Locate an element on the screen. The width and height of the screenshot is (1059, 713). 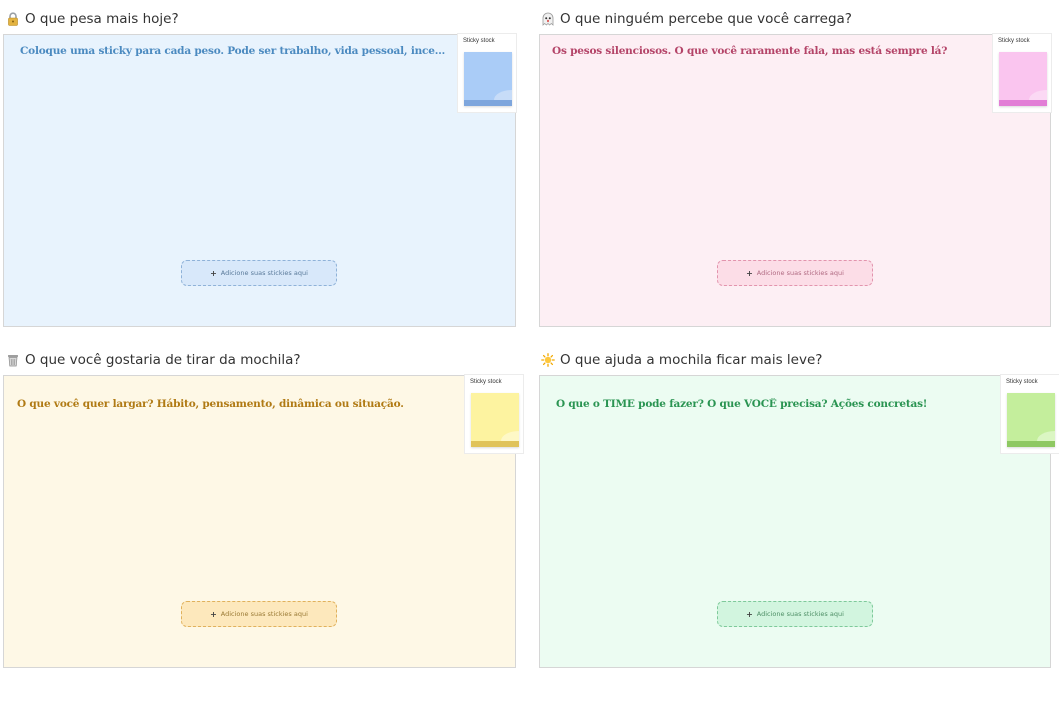
trash-can-icon is located at coordinates (13, 360).